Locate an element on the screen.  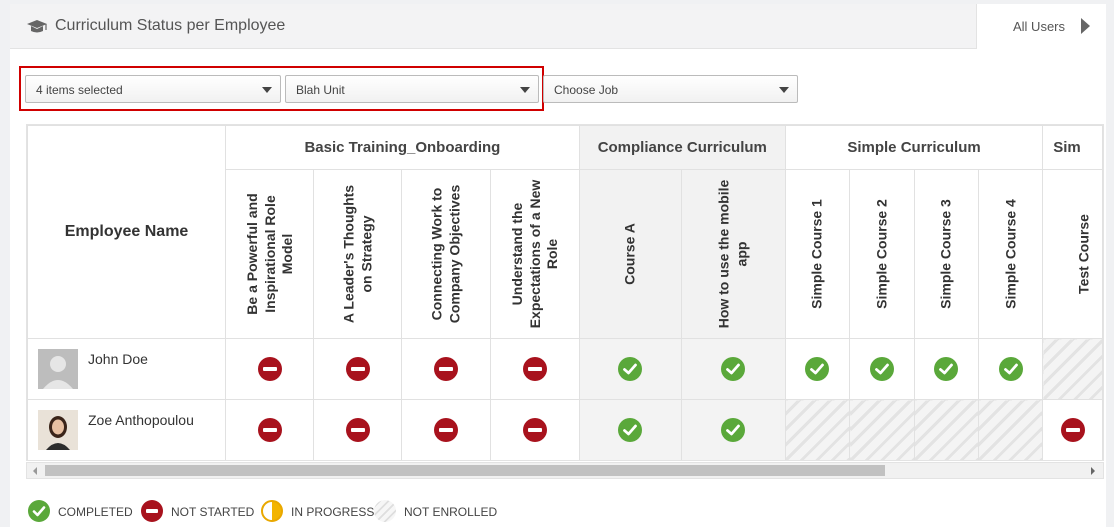
job-select: Choose Job is located at coordinates (670, 89).